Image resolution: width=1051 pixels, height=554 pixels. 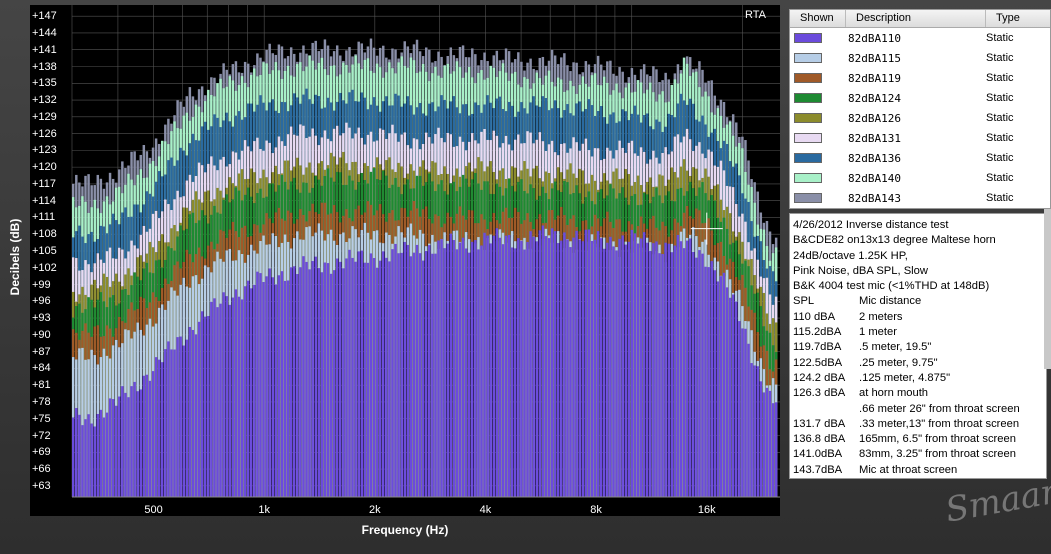 I want to click on header-description: Description, so click(x=916, y=18).